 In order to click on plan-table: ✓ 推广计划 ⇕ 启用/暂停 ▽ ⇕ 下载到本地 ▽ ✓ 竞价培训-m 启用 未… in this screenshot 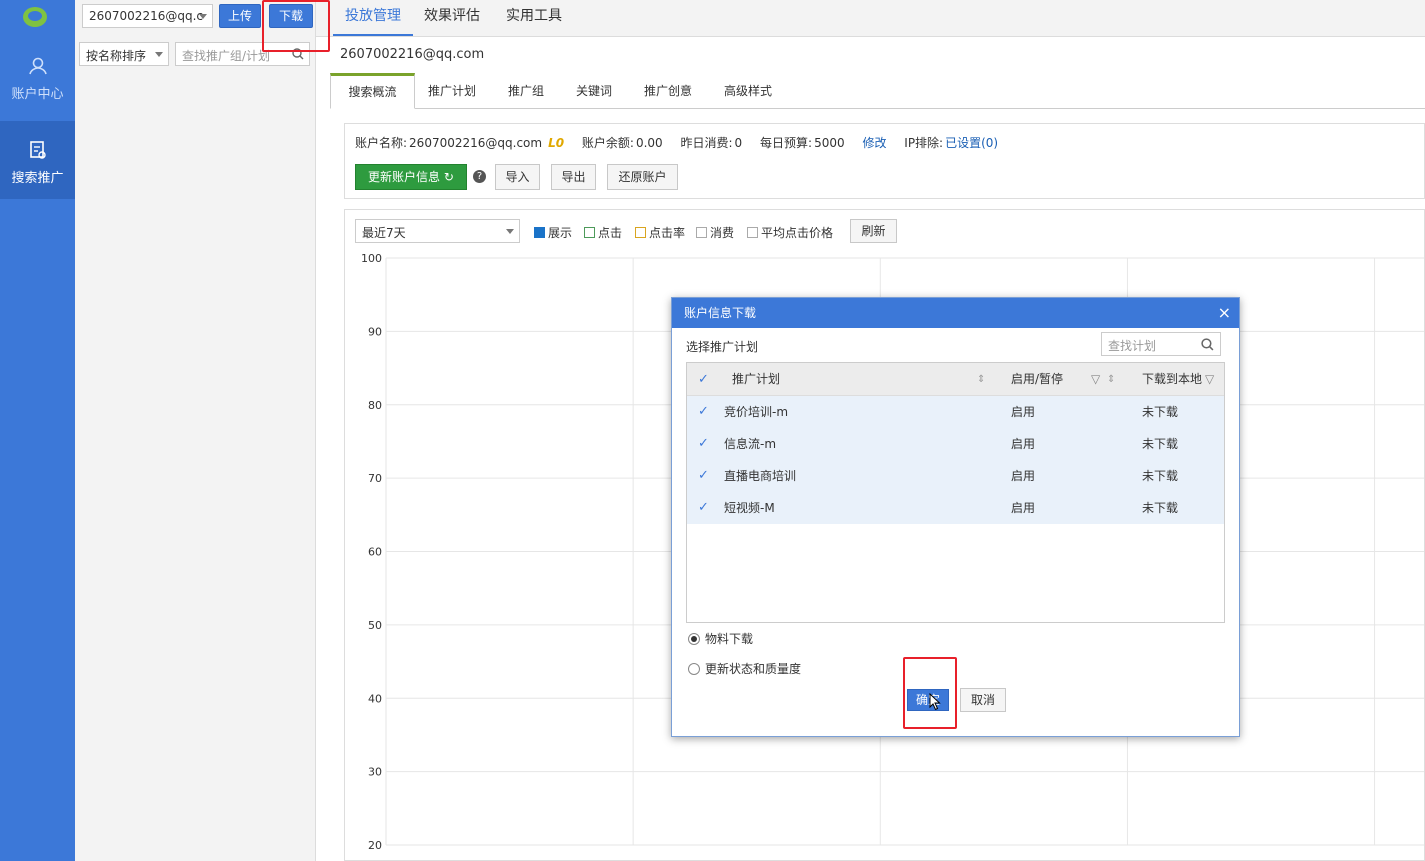, I will do `click(955, 492)`.